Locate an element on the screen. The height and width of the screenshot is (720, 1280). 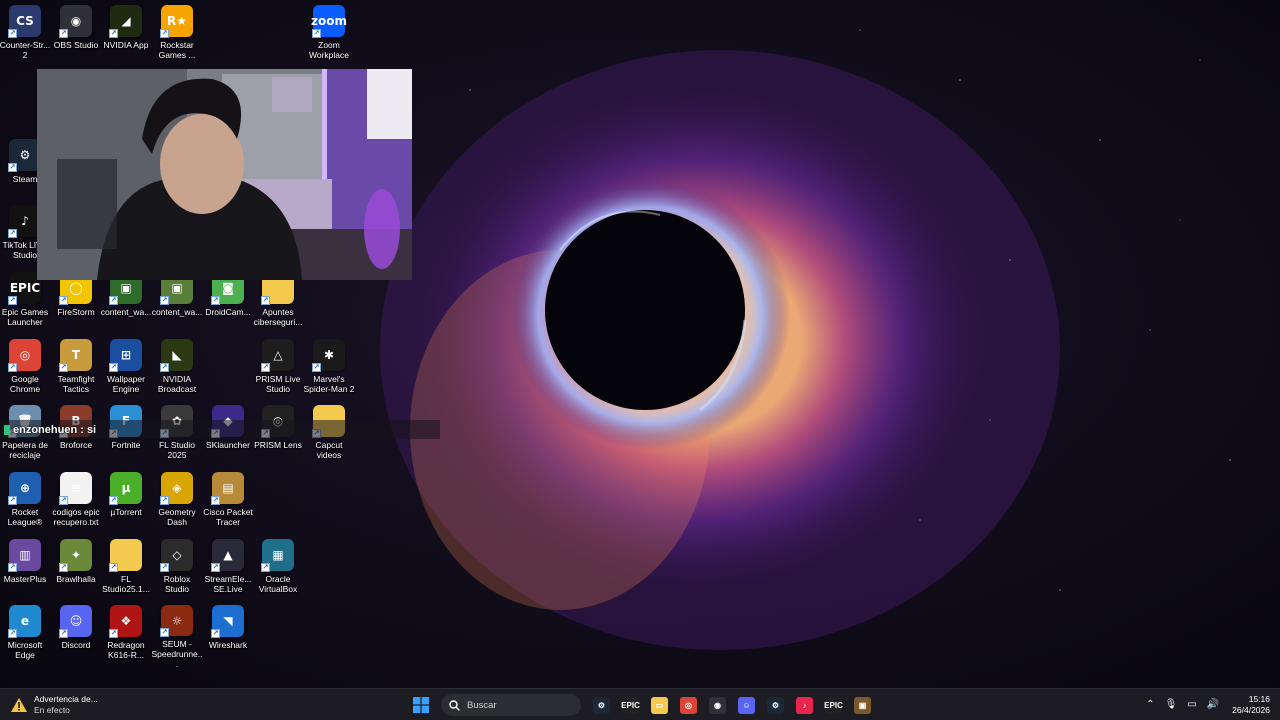
system-tray: ⌃ 🎙 ▭ 🔊 15:16 26/4/2026 is located at coordinates (1210, 704).